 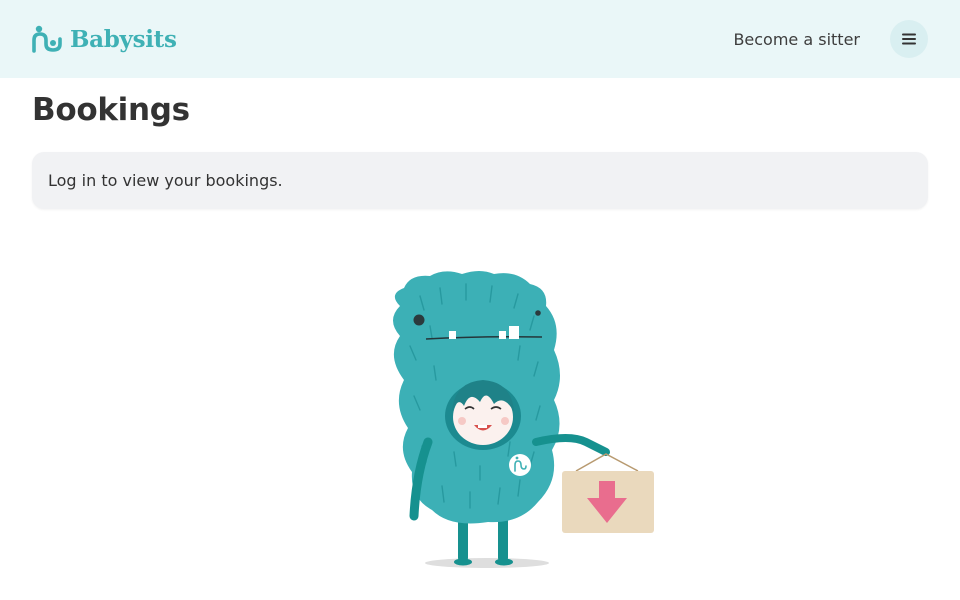 What do you see at coordinates (523, 419) in the screenshot?
I see `monster-with-sign-icon` at bounding box center [523, 419].